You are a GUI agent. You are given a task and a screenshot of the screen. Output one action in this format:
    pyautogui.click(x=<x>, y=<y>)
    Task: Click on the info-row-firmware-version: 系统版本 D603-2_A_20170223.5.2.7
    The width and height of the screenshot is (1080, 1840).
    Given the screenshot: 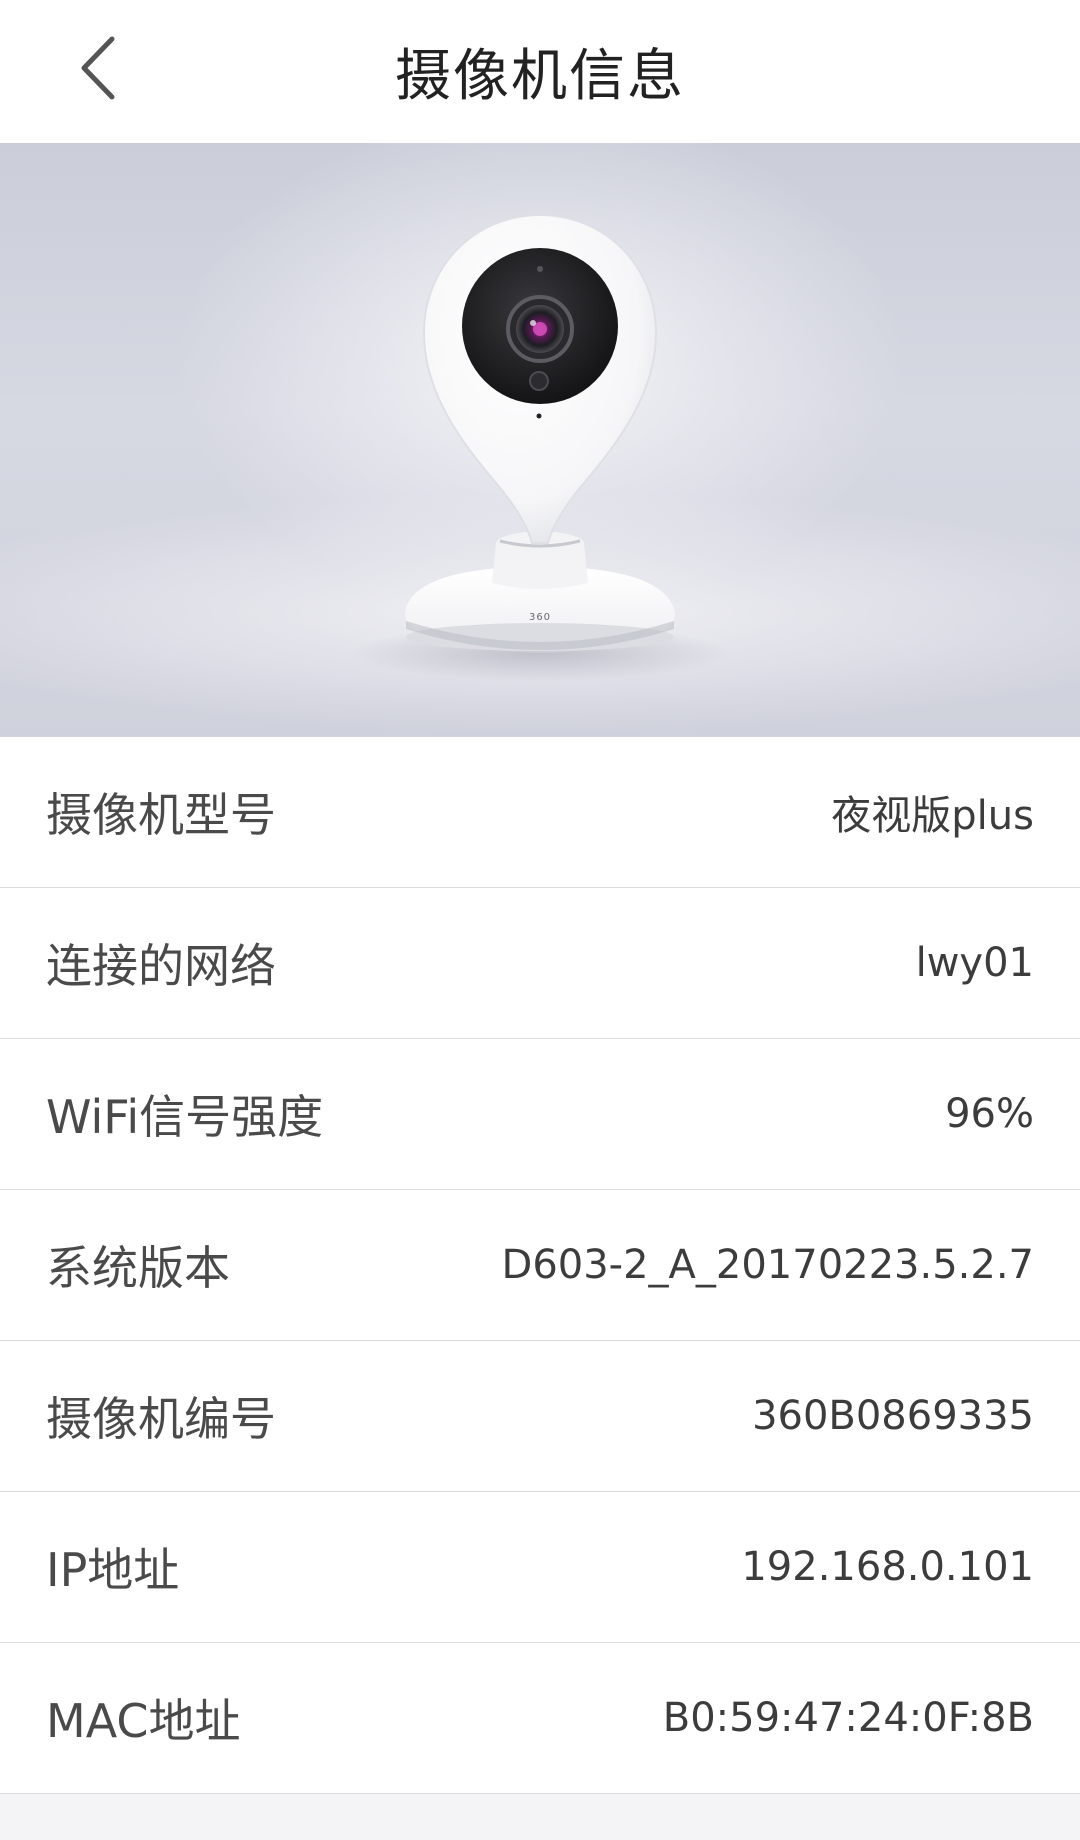 What is the action you would take?
    pyautogui.click(x=540, y=1265)
    